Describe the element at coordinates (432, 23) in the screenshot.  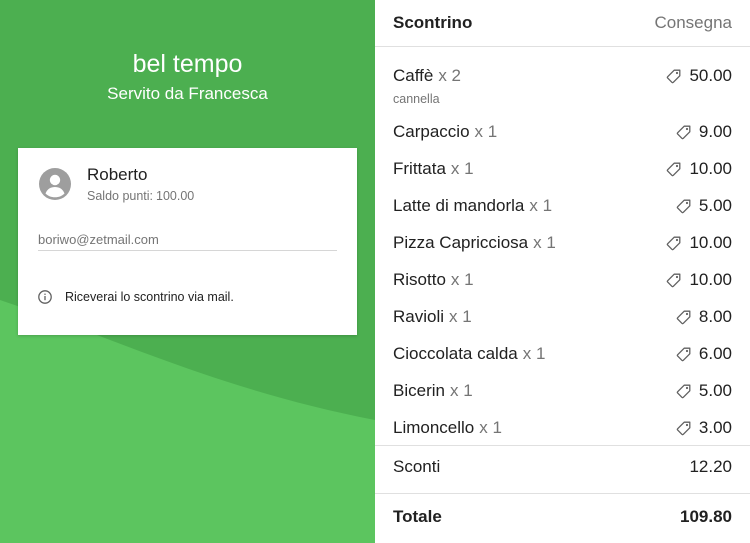
I see `tab-receipt: Scontrino` at that location.